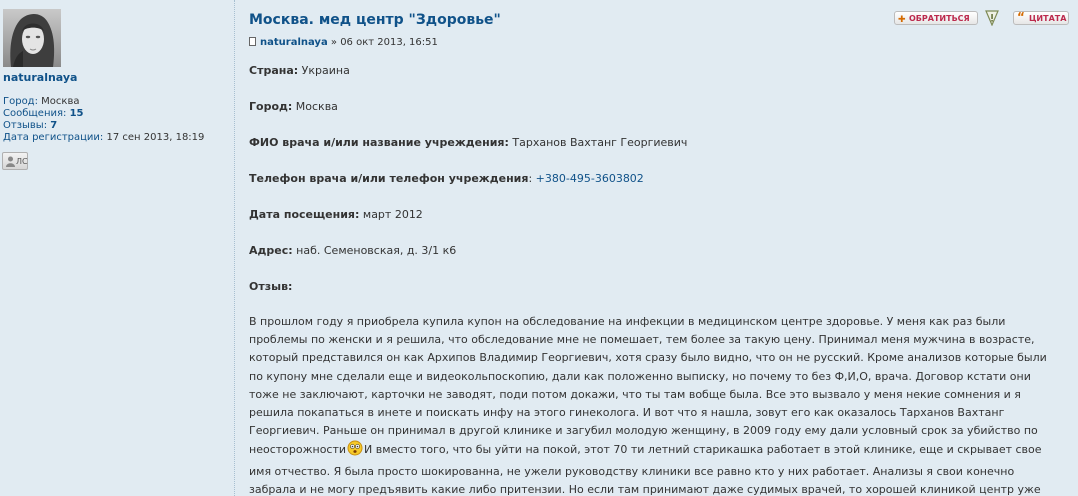 The width and height of the screenshot is (1078, 496). What do you see at coordinates (293, 106) in the screenshot?
I see `field-city: Город: Москва` at bounding box center [293, 106].